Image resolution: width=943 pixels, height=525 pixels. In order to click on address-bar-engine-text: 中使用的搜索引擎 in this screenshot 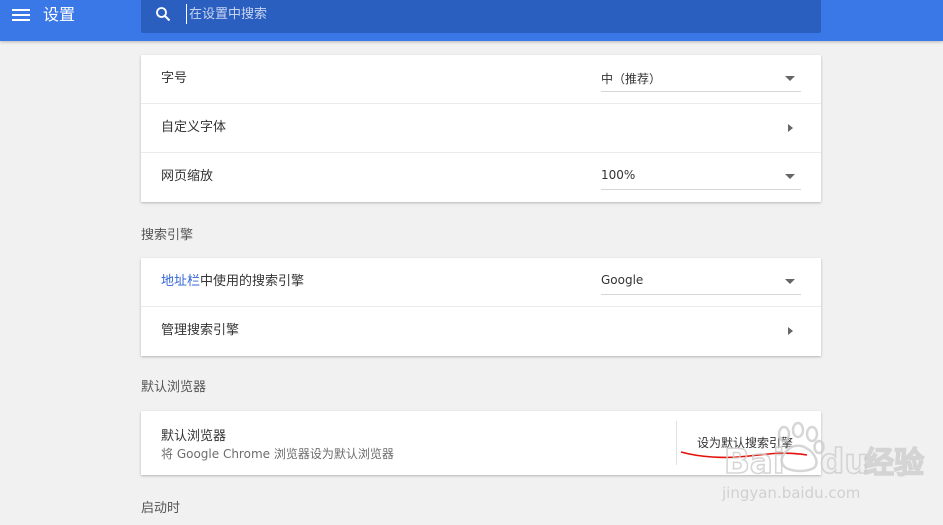, I will do `click(252, 281)`.